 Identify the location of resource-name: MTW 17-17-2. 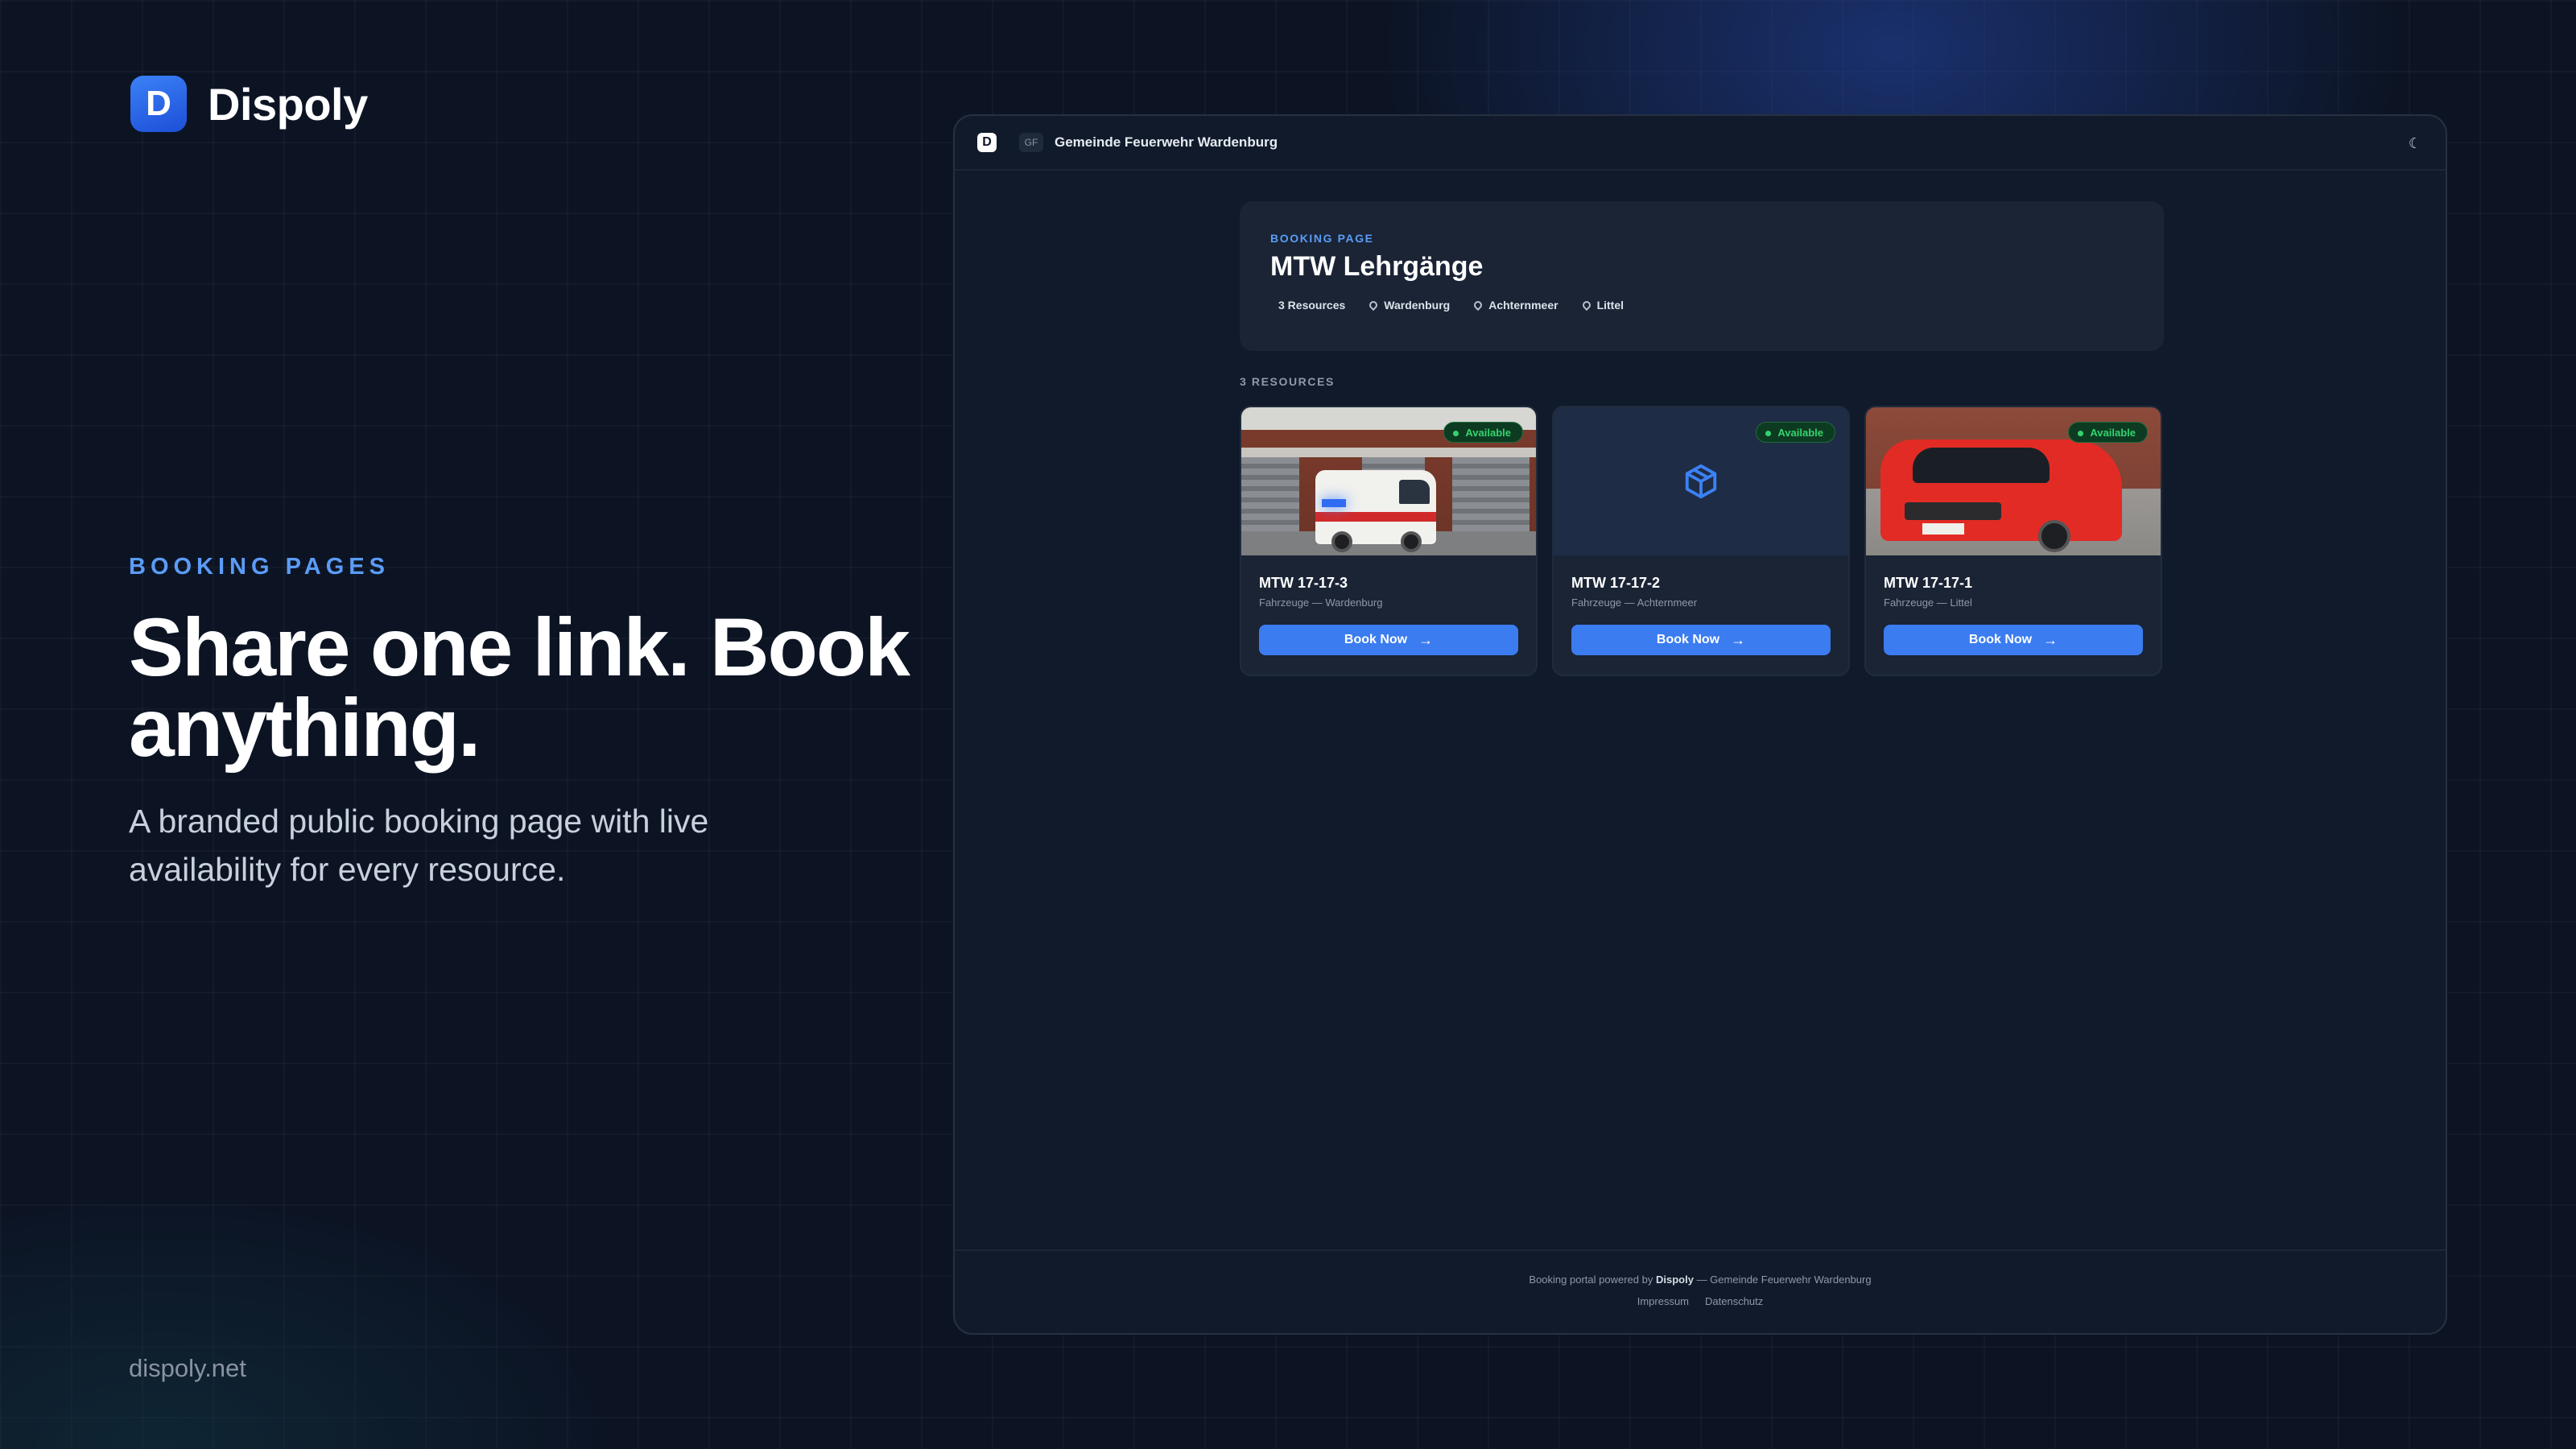
(1616, 583).